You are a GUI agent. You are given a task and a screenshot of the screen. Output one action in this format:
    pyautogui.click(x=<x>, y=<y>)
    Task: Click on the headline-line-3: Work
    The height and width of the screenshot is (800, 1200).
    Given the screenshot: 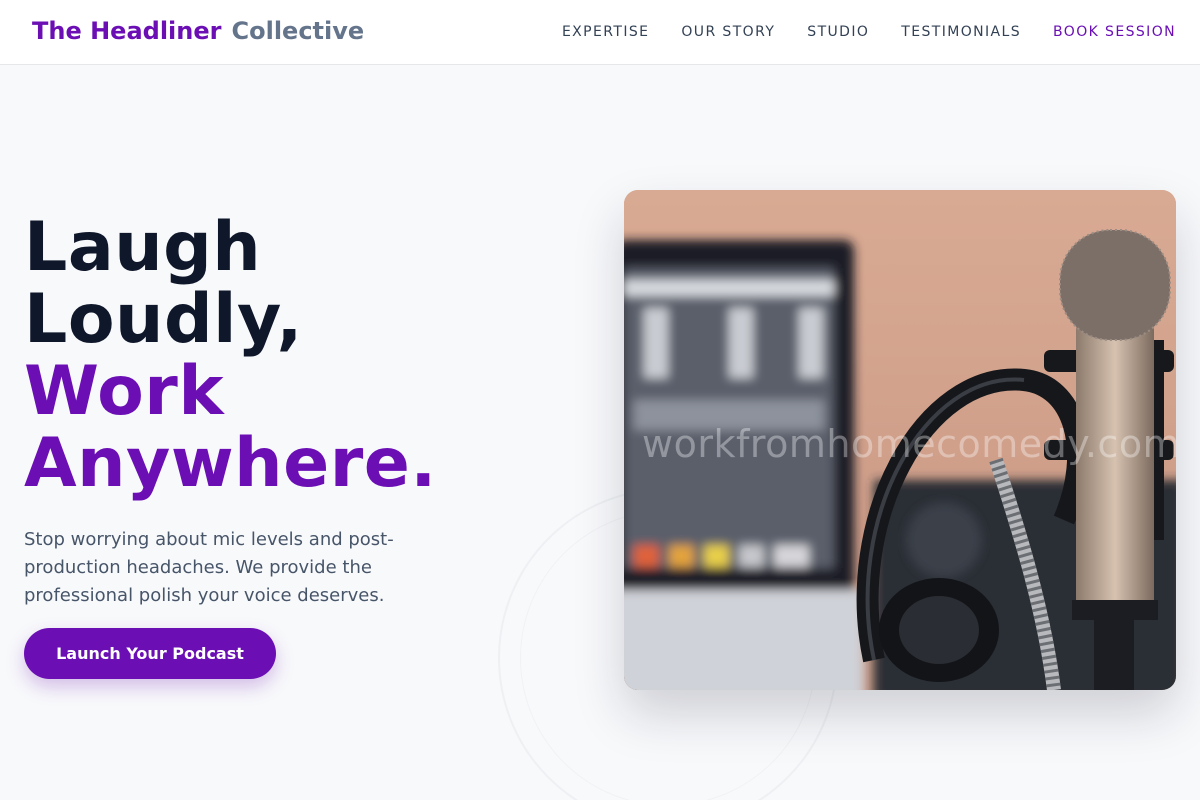 What is the action you would take?
    pyautogui.click(x=124, y=391)
    